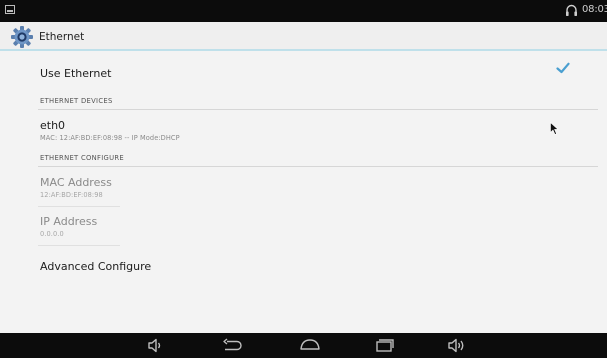  What do you see at coordinates (62, 37) in the screenshot?
I see `page-title: Ethernet` at bounding box center [62, 37].